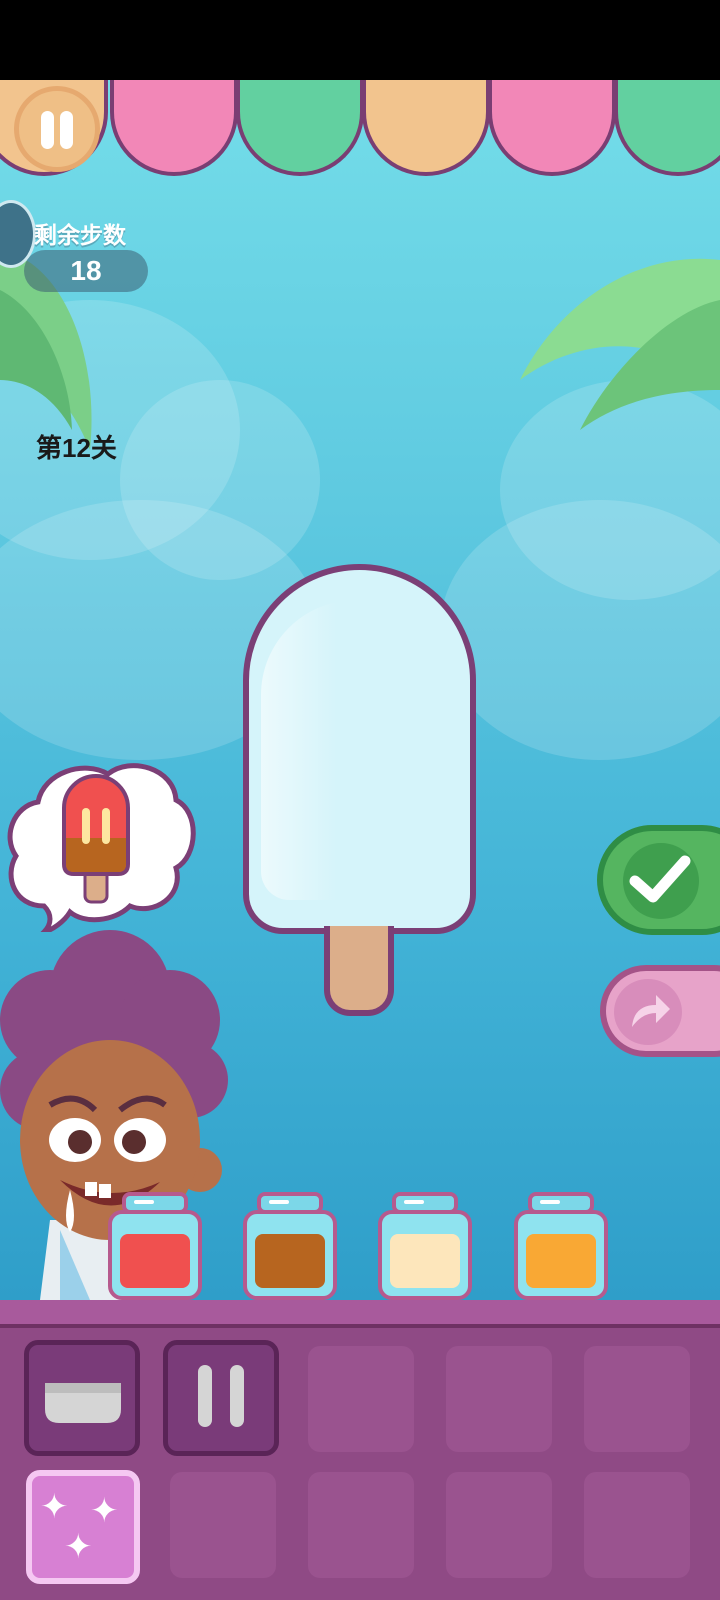  Describe the element at coordinates (86, 271) in the screenshot. I see `moves-counter: 18` at that location.